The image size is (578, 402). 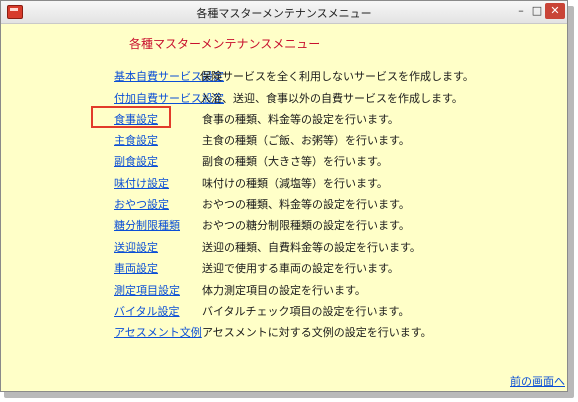 I want to click on assessment-desc: アセスメントに対する文例の設定を行います。, so click(x=317, y=332).